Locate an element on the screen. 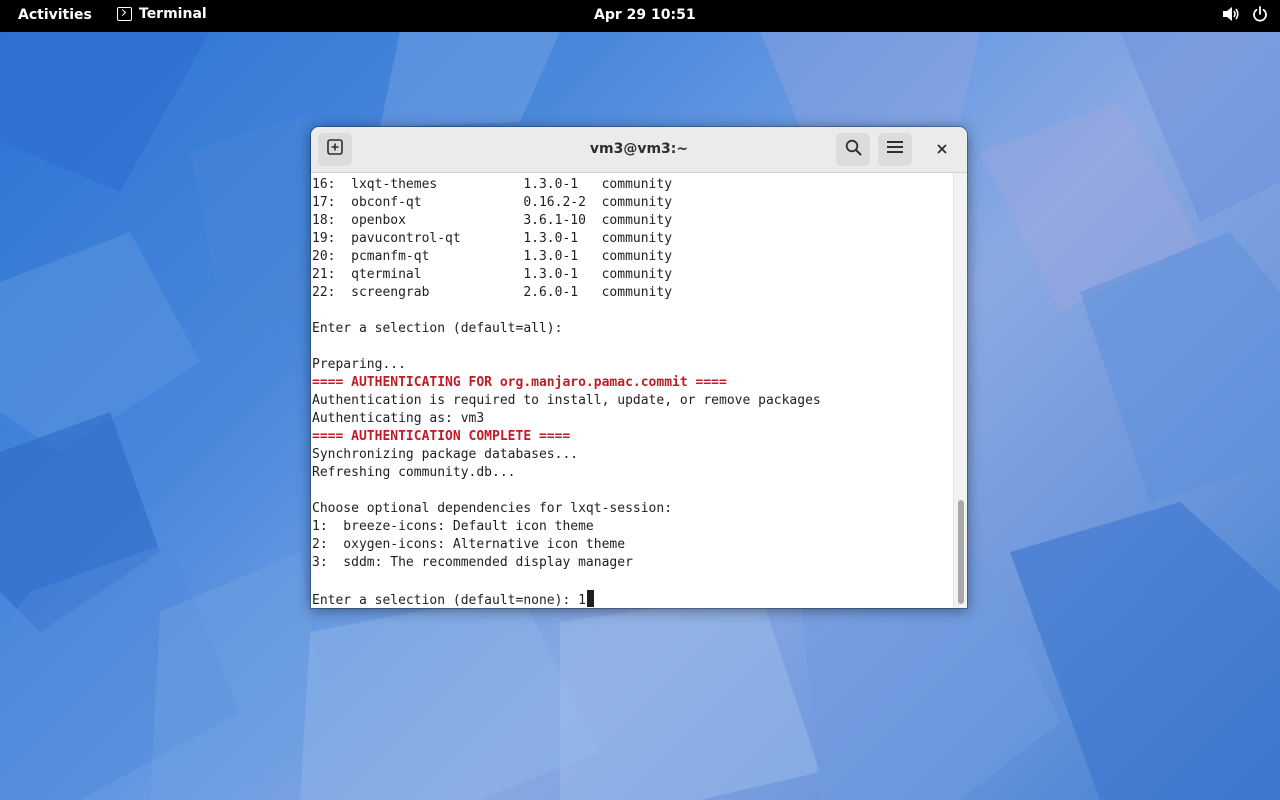  terminal-line: 1: breeze-icons: Default icon theme is located at coordinates (453, 526).